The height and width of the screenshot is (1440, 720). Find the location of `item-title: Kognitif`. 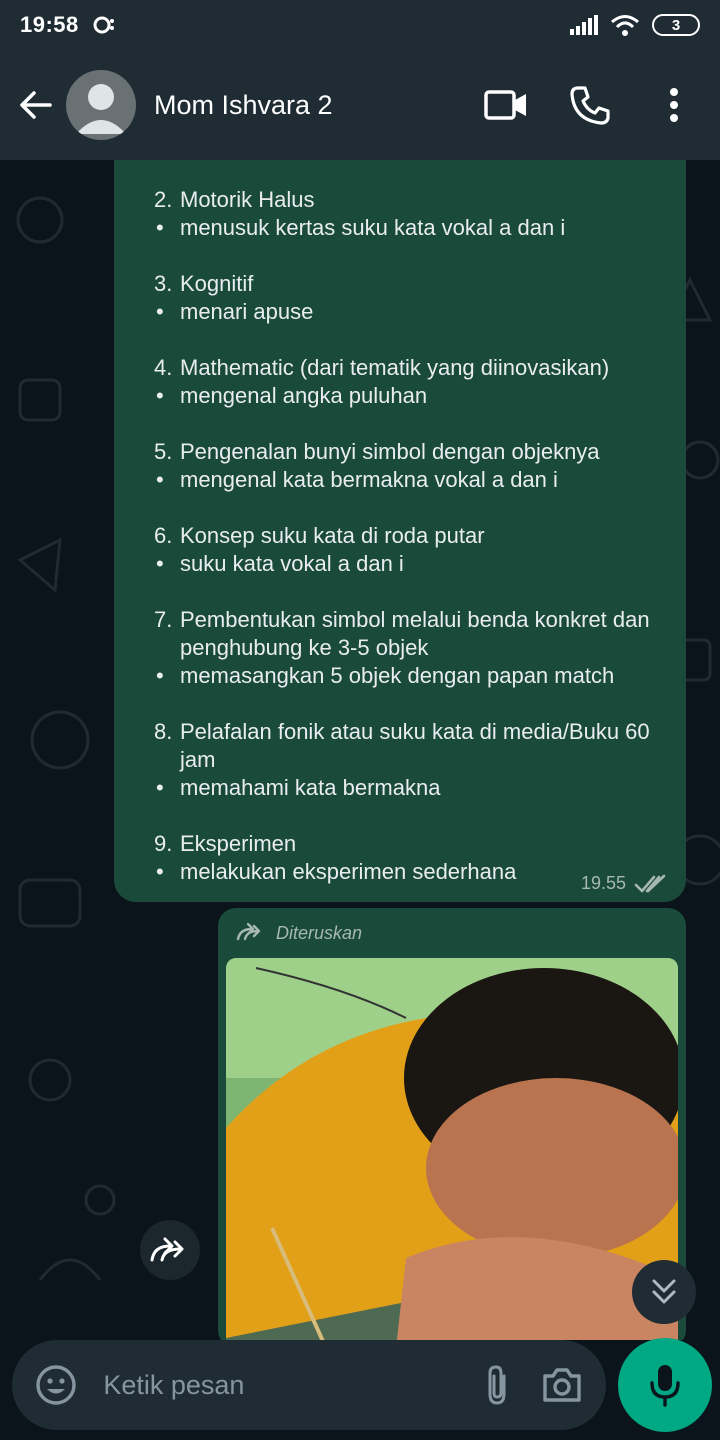

item-title: Kognitif is located at coordinates (217, 283).